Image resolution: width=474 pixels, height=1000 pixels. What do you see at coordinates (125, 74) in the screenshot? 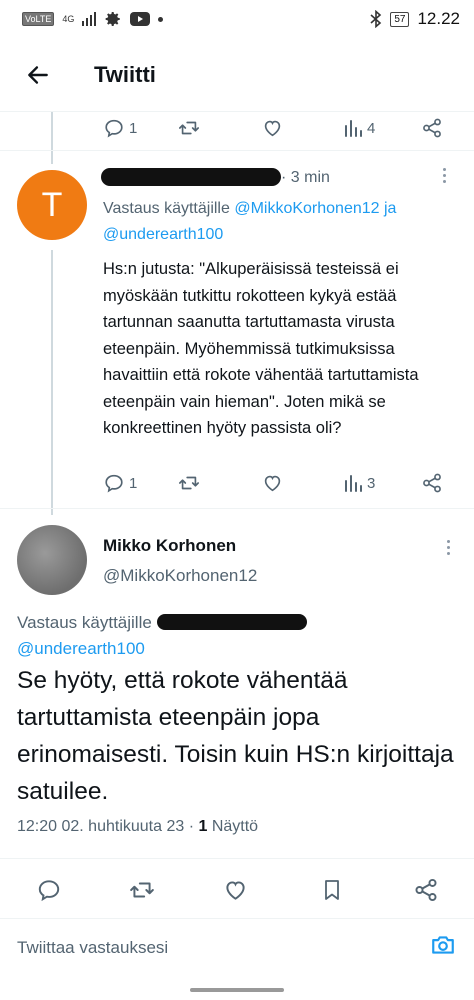
I see `page-title: Twiitti` at bounding box center [125, 74].